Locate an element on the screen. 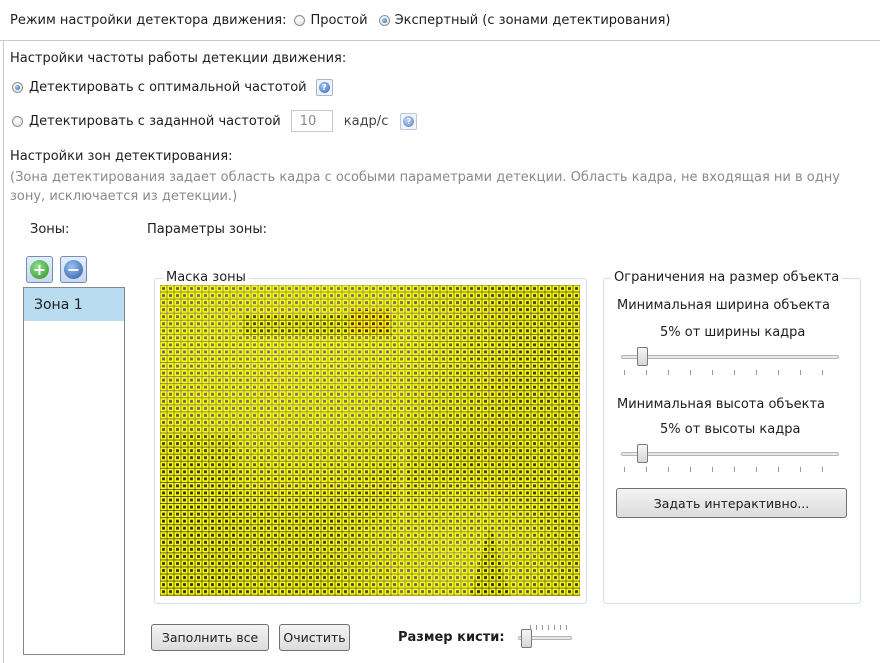 This screenshot has height=663, width=880. remove-zone-button: − is located at coordinates (73, 269).